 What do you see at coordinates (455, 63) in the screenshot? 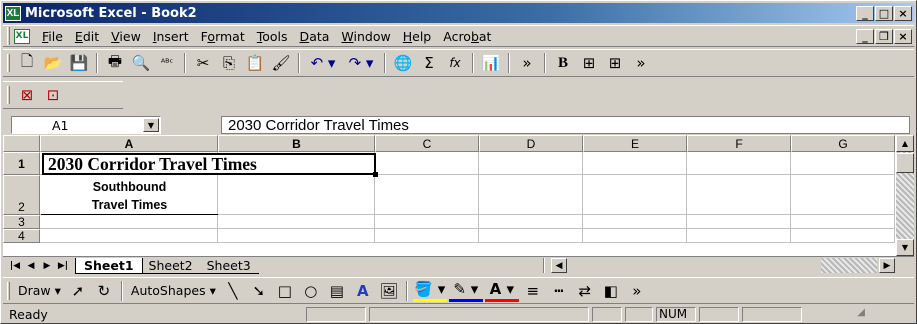
I see `function-icon: fx` at bounding box center [455, 63].